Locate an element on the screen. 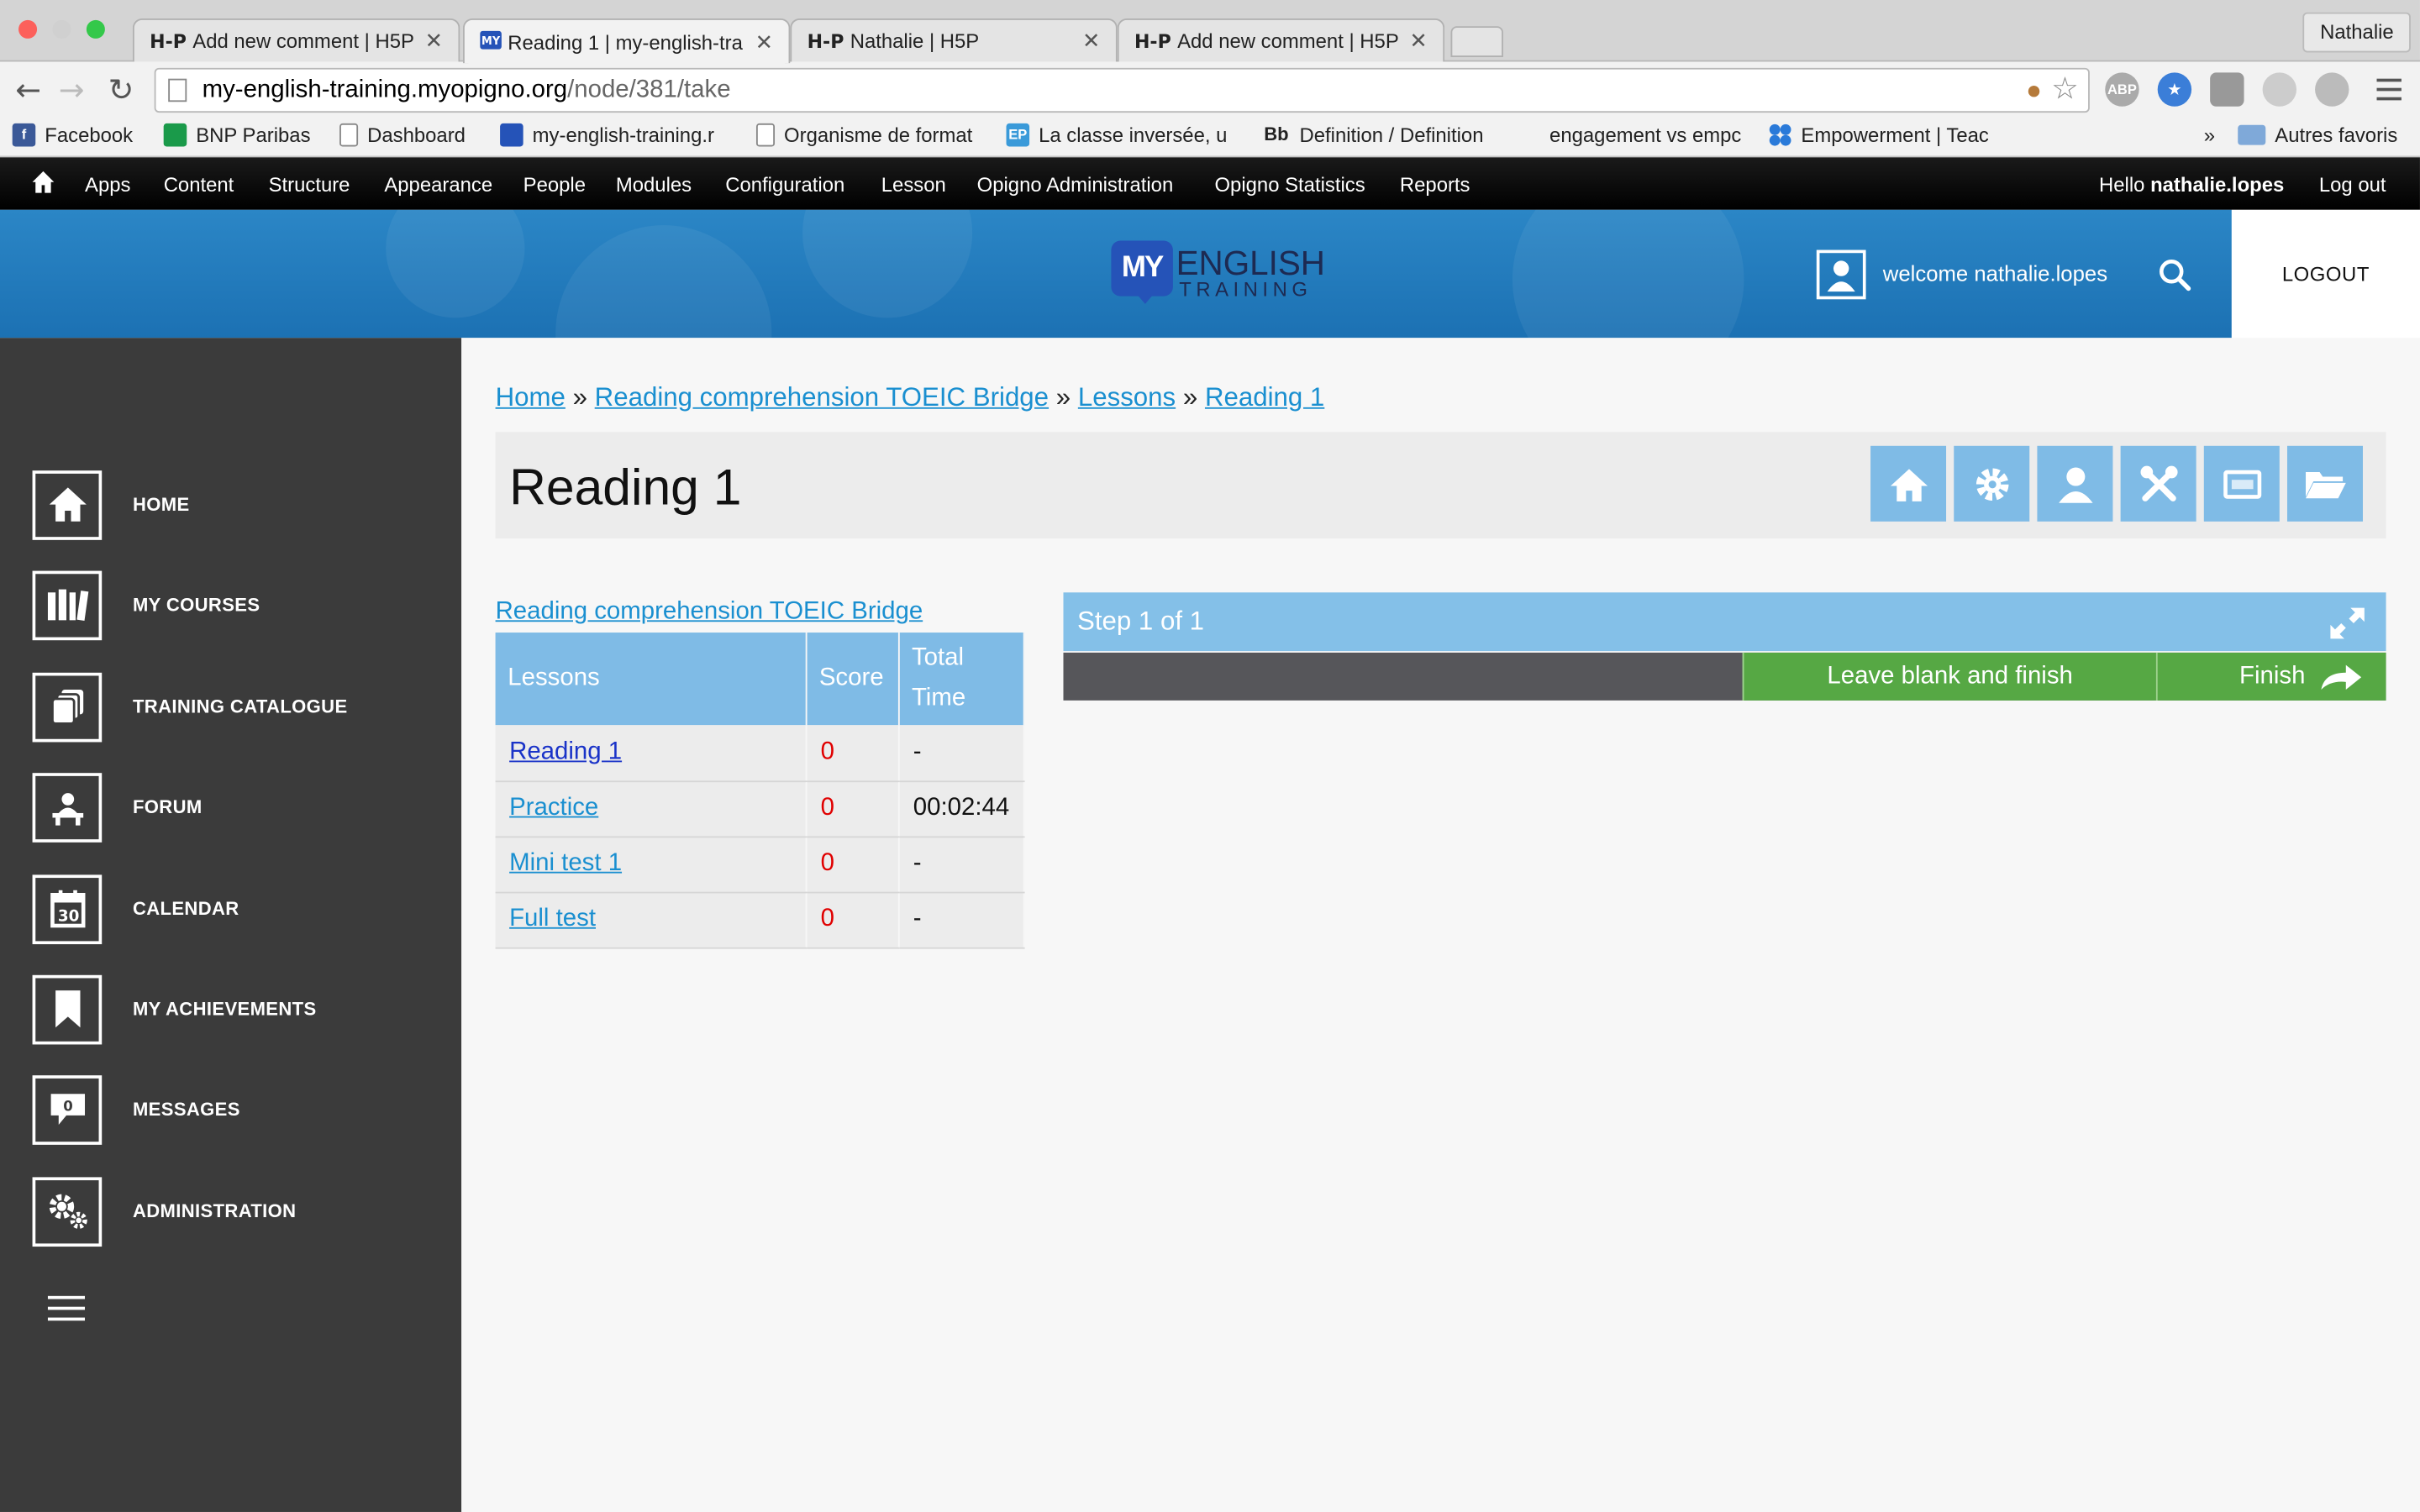 This screenshot has height=1512, width=2420. browser-tab-active: MY Reading 1 | my-english-tra ✕ is located at coordinates (627, 41).